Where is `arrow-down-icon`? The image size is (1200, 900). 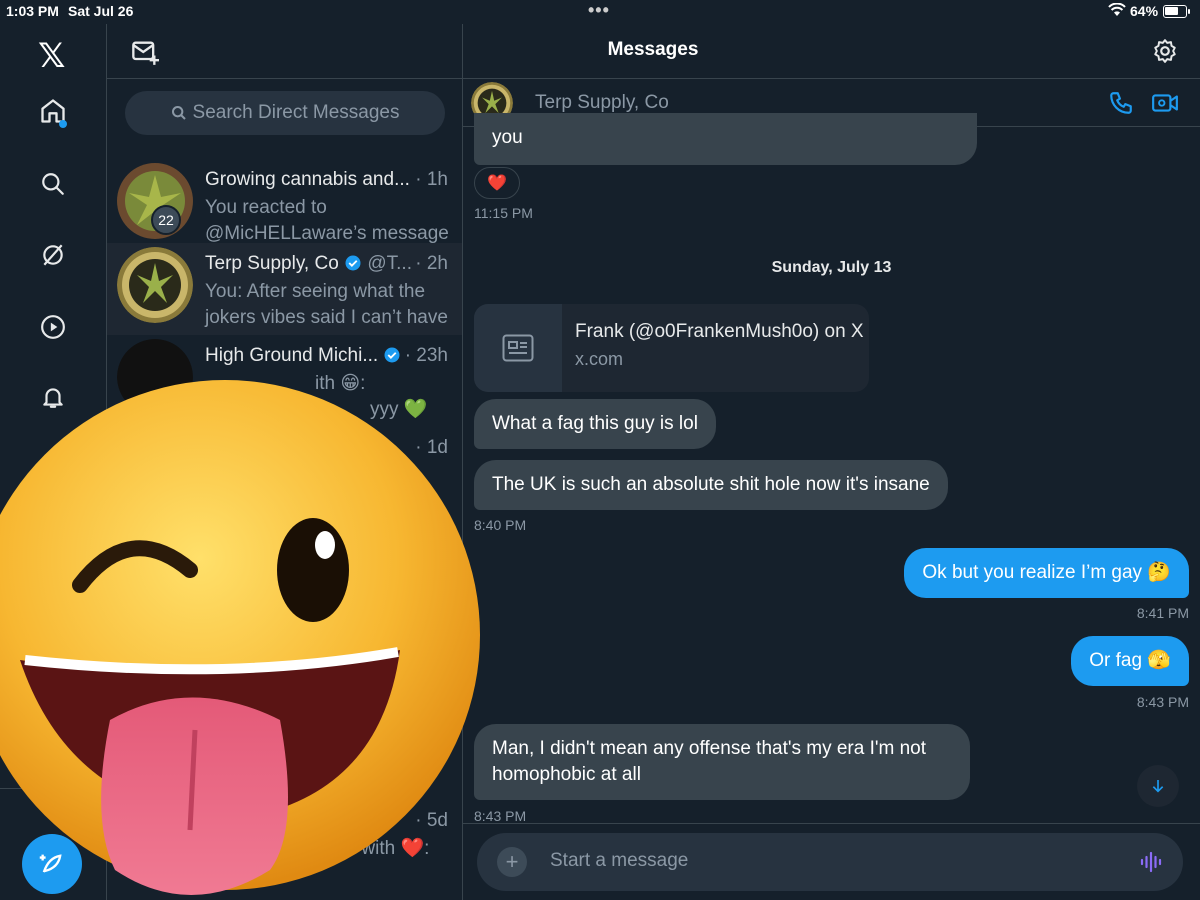 arrow-down-icon is located at coordinates (1158, 786).